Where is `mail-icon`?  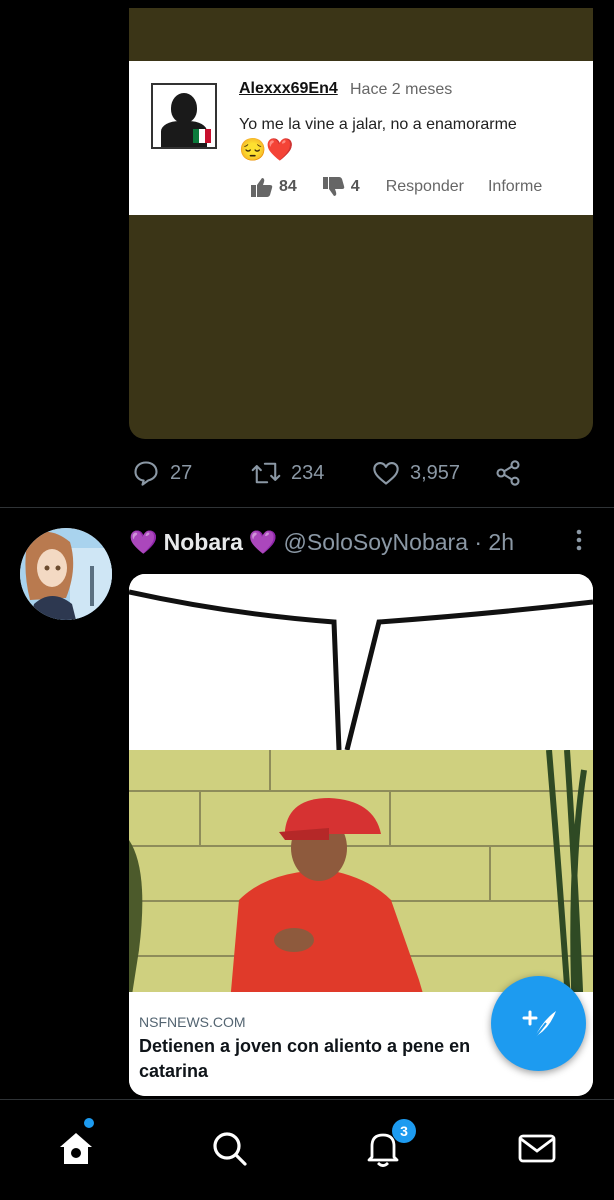 mail-icon is located at coordinates (537, 1148).